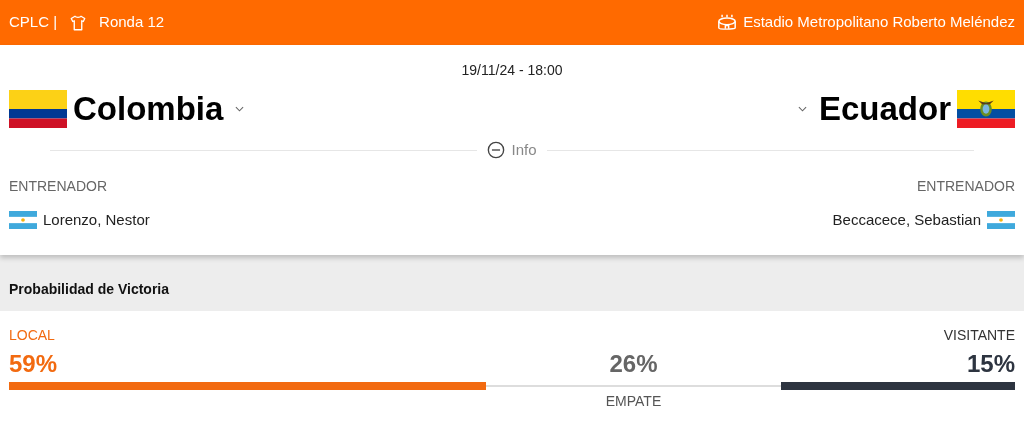 The height and width of the screenshot is (438, 1024). I want to click on coach-name: Lorenzo, Nestor, so click(96, 219).